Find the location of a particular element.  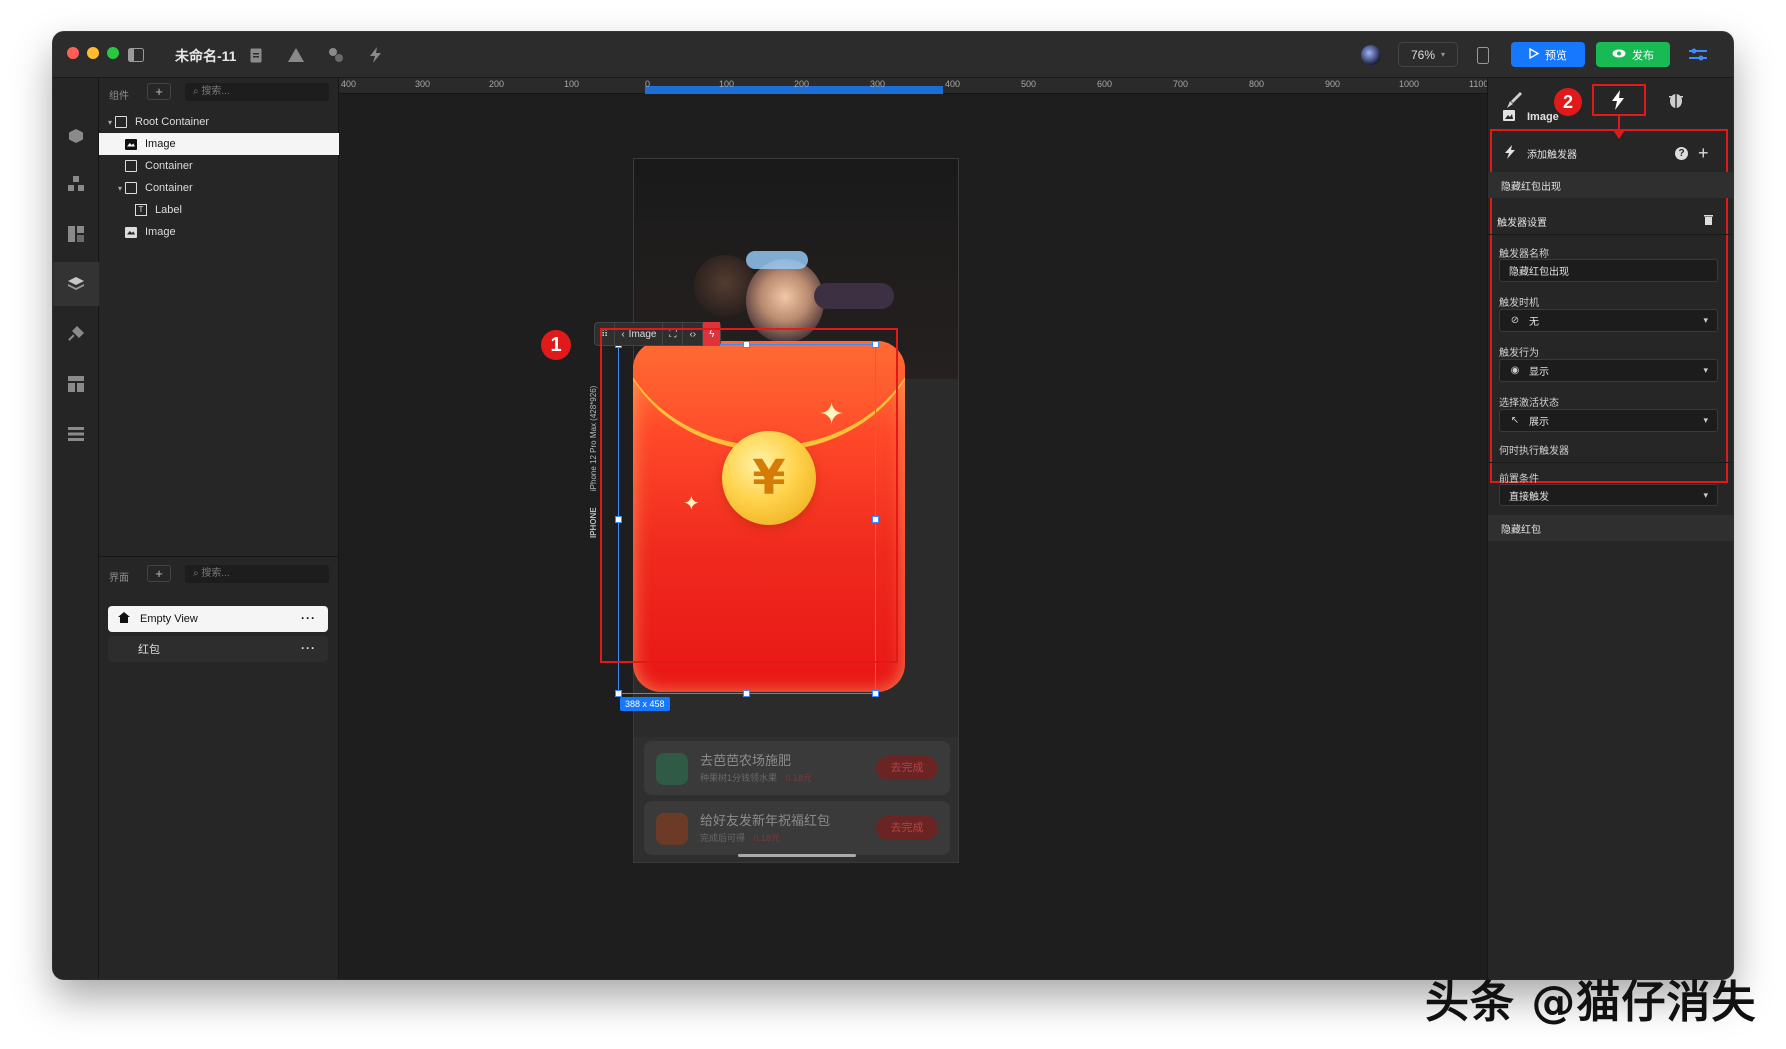

tree-row: ▾ Container is located at coordinates (219, 188).